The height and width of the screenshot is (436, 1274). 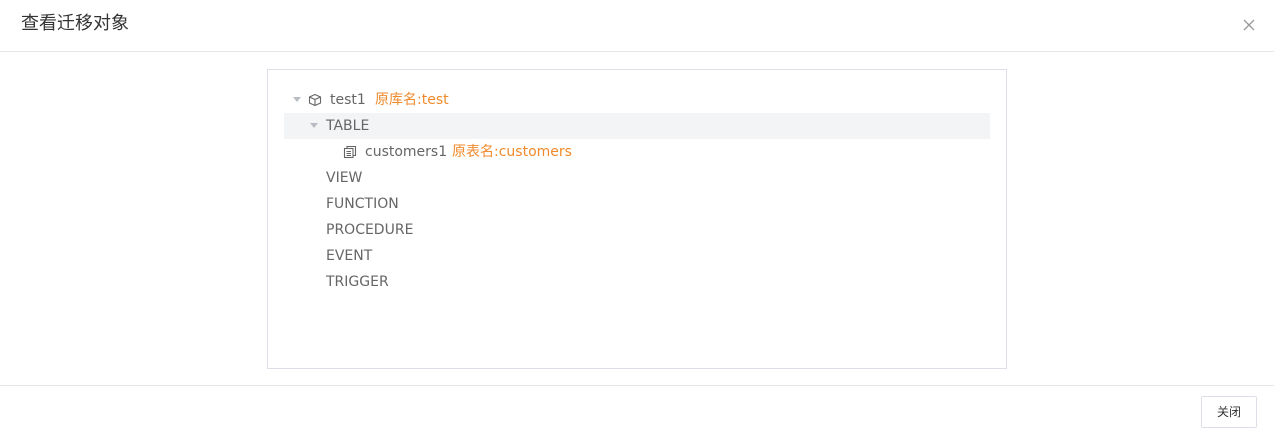 What do you see at coordinates (348, 100) in the screenshot?
I see `root-label: test1` at bounding box center [348, 100].